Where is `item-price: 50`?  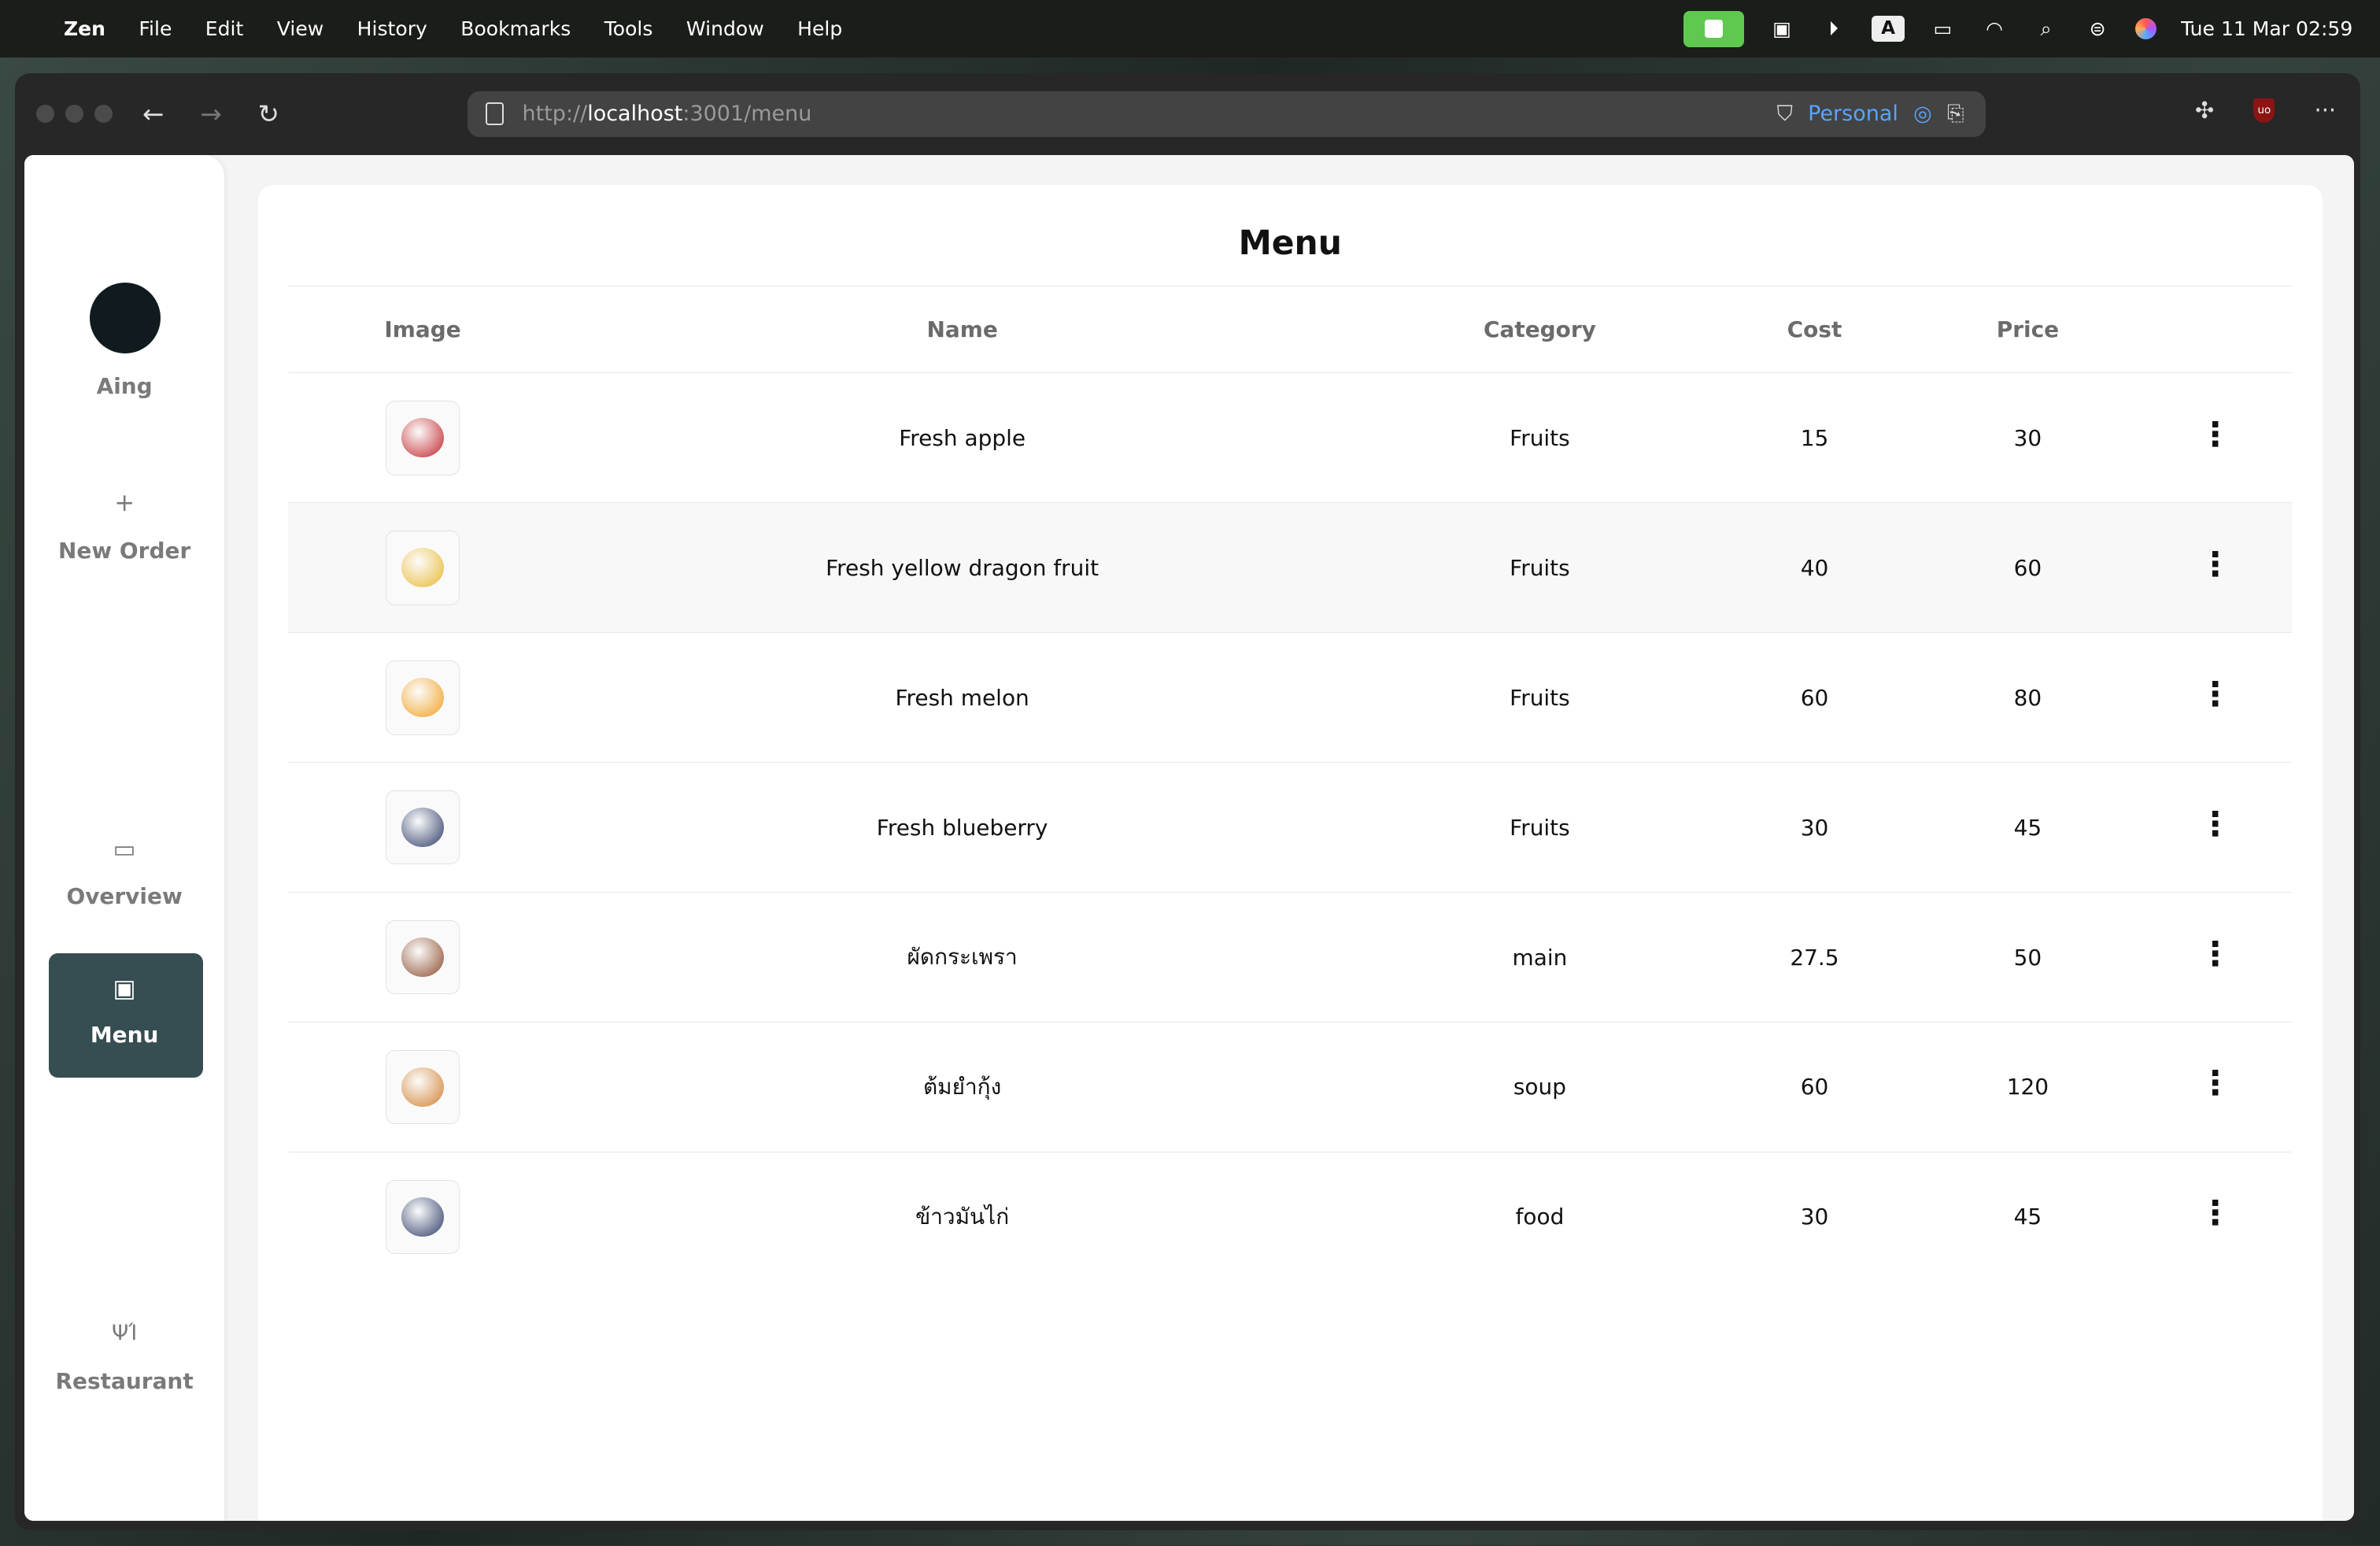 item-price: 50 is located at coordinates (2027, 958).